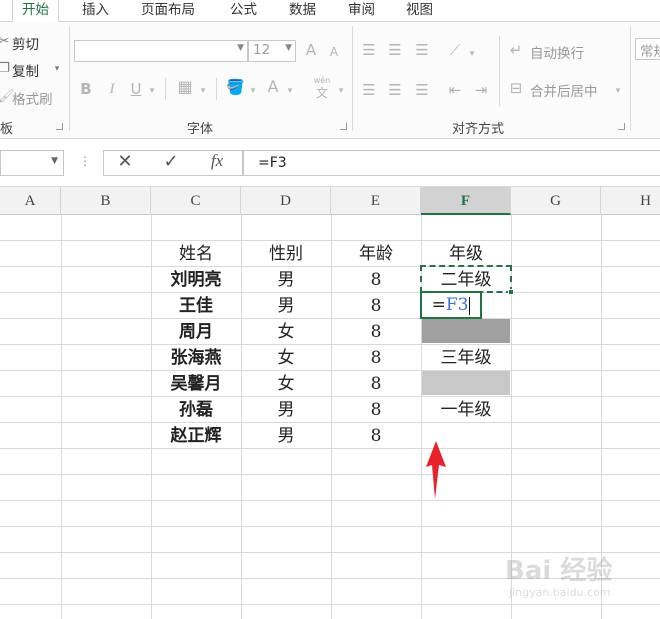 This screenshot has width=660, height=619. I want to click on column-header-e: E, so click(376, 201).